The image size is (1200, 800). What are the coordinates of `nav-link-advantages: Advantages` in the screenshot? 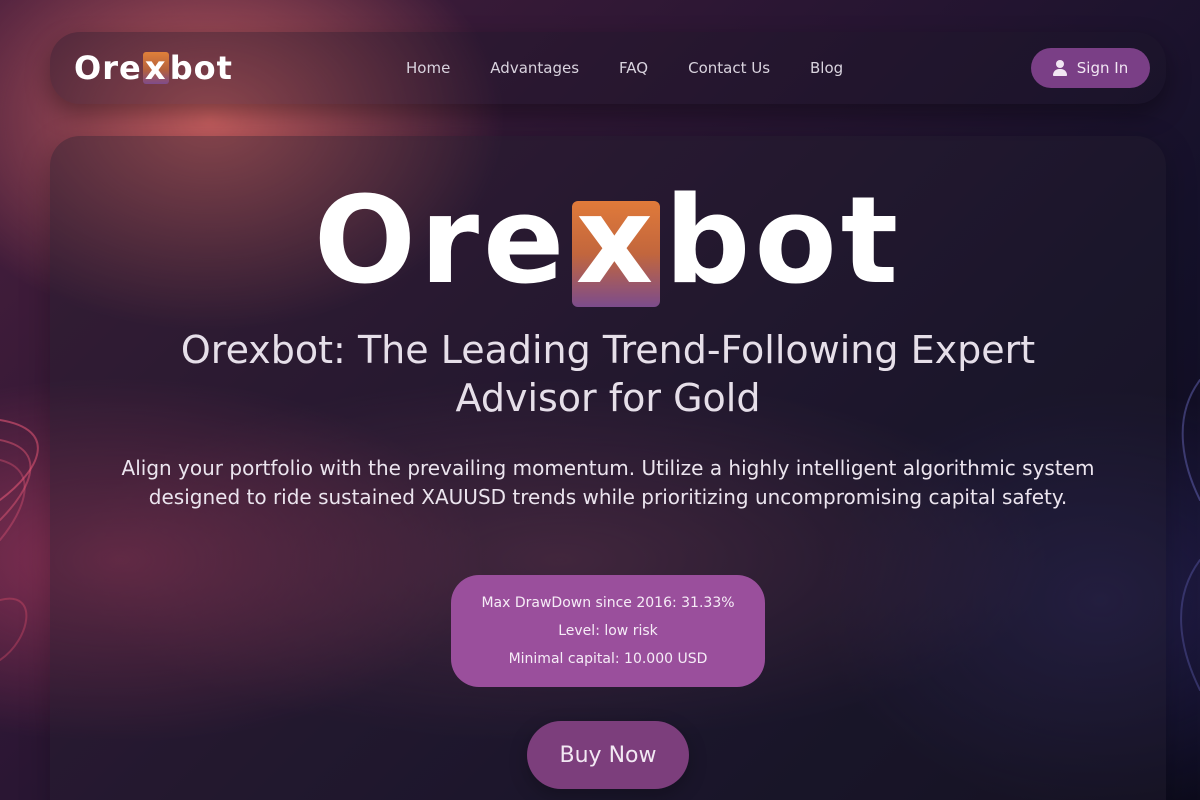 It's located at (534, 68).